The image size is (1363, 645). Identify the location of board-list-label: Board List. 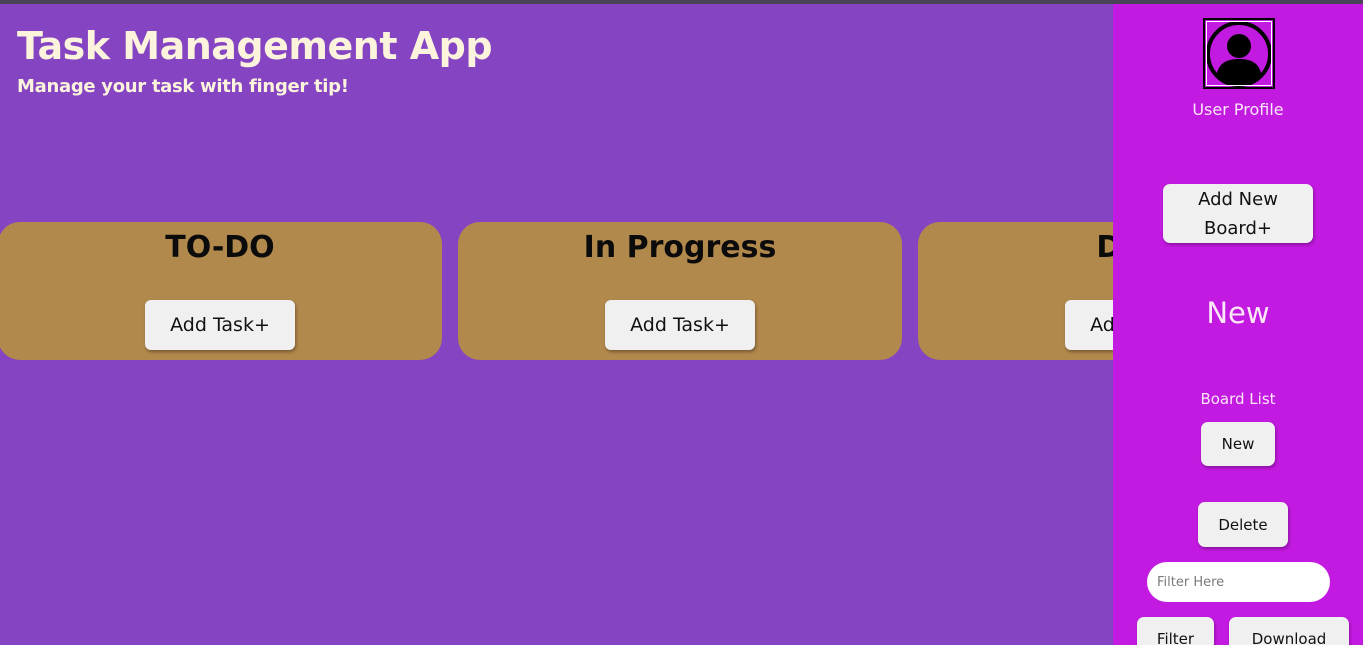
(1238, 399).